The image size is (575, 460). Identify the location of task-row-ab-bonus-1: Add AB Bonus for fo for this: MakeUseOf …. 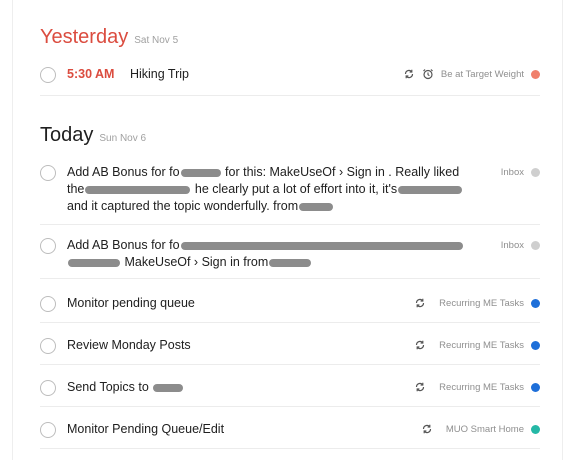
(290, 192).